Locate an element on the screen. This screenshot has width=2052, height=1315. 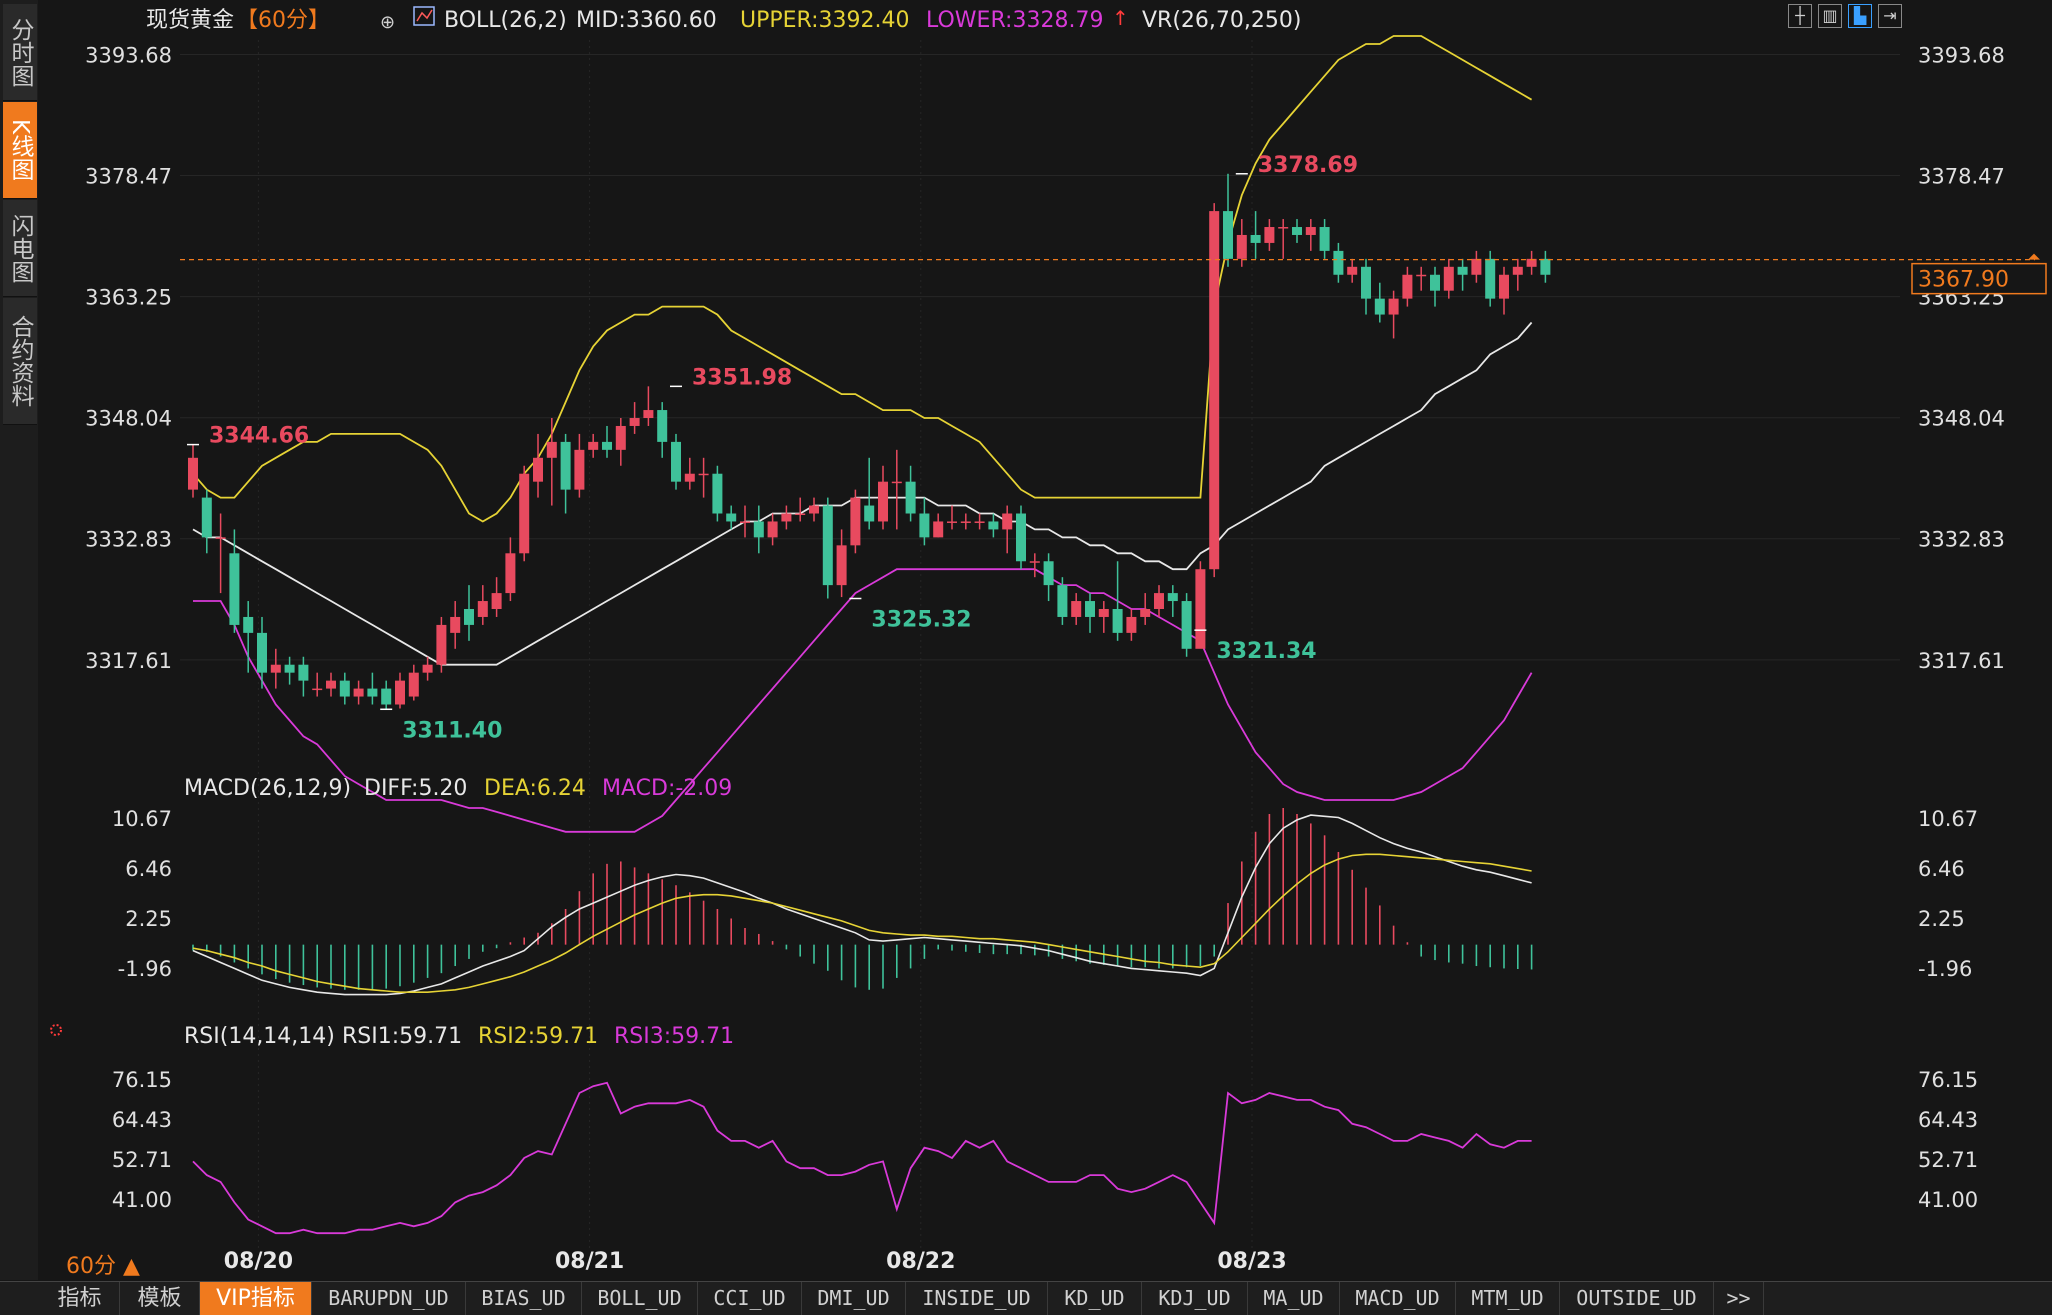
tab-inside-ud: INSIDE_UD is located at coordinates (977, 1298).